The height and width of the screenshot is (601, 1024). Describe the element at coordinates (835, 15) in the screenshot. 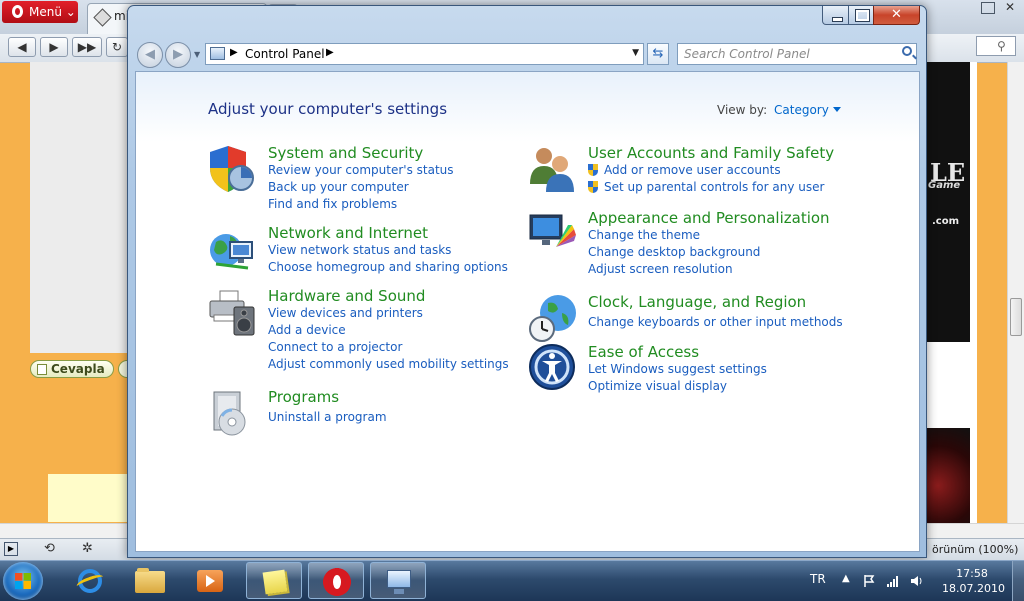

I see `minimize-button` at that location.